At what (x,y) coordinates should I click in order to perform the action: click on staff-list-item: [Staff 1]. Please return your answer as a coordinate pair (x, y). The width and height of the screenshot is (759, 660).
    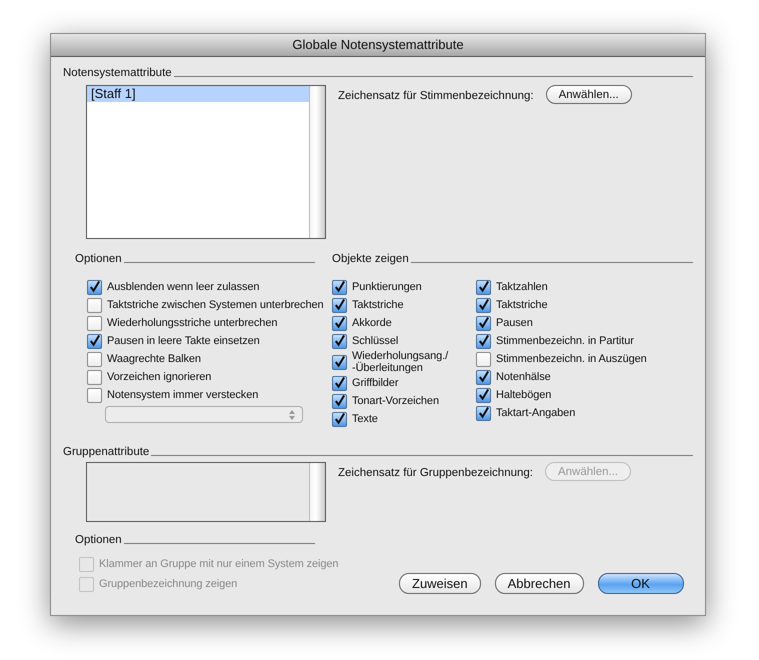
    Looking at the image, I should click on (198, 94).